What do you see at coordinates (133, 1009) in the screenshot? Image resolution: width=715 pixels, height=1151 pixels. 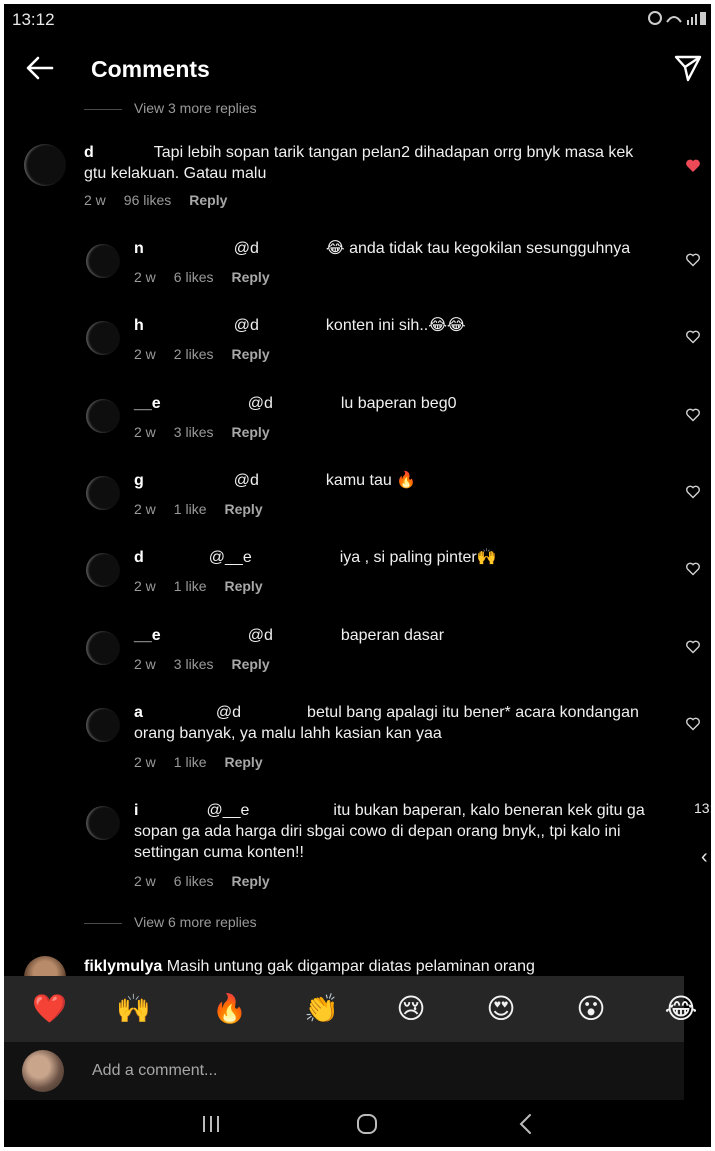 I see `raised-hands-emoji: 🙌` at bounding box center [133, 1009].